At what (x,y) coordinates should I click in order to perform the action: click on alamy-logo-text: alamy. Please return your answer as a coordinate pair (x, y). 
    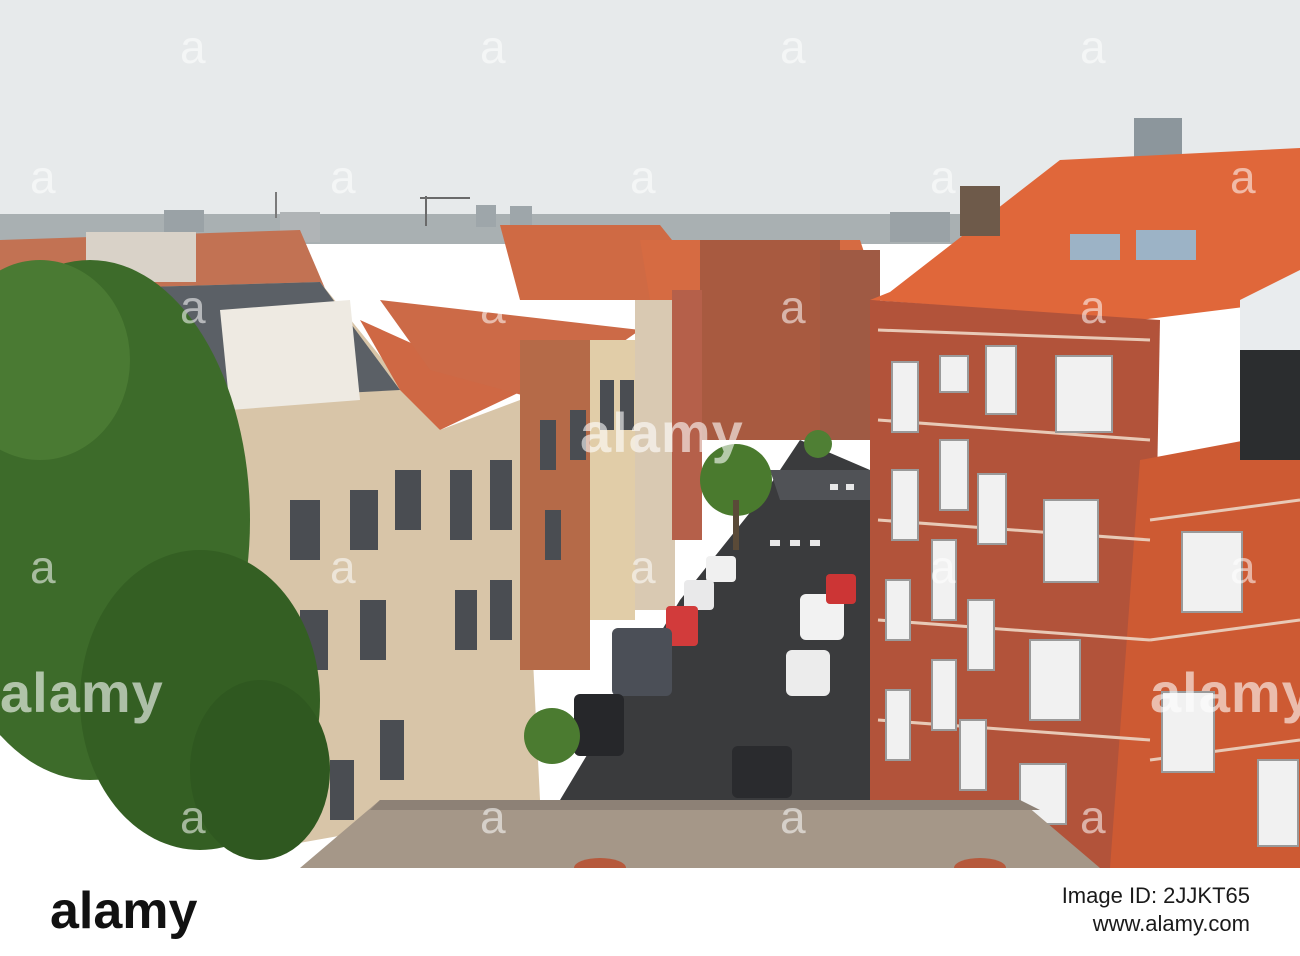
    Looking at the image, I should click on (124, 911).